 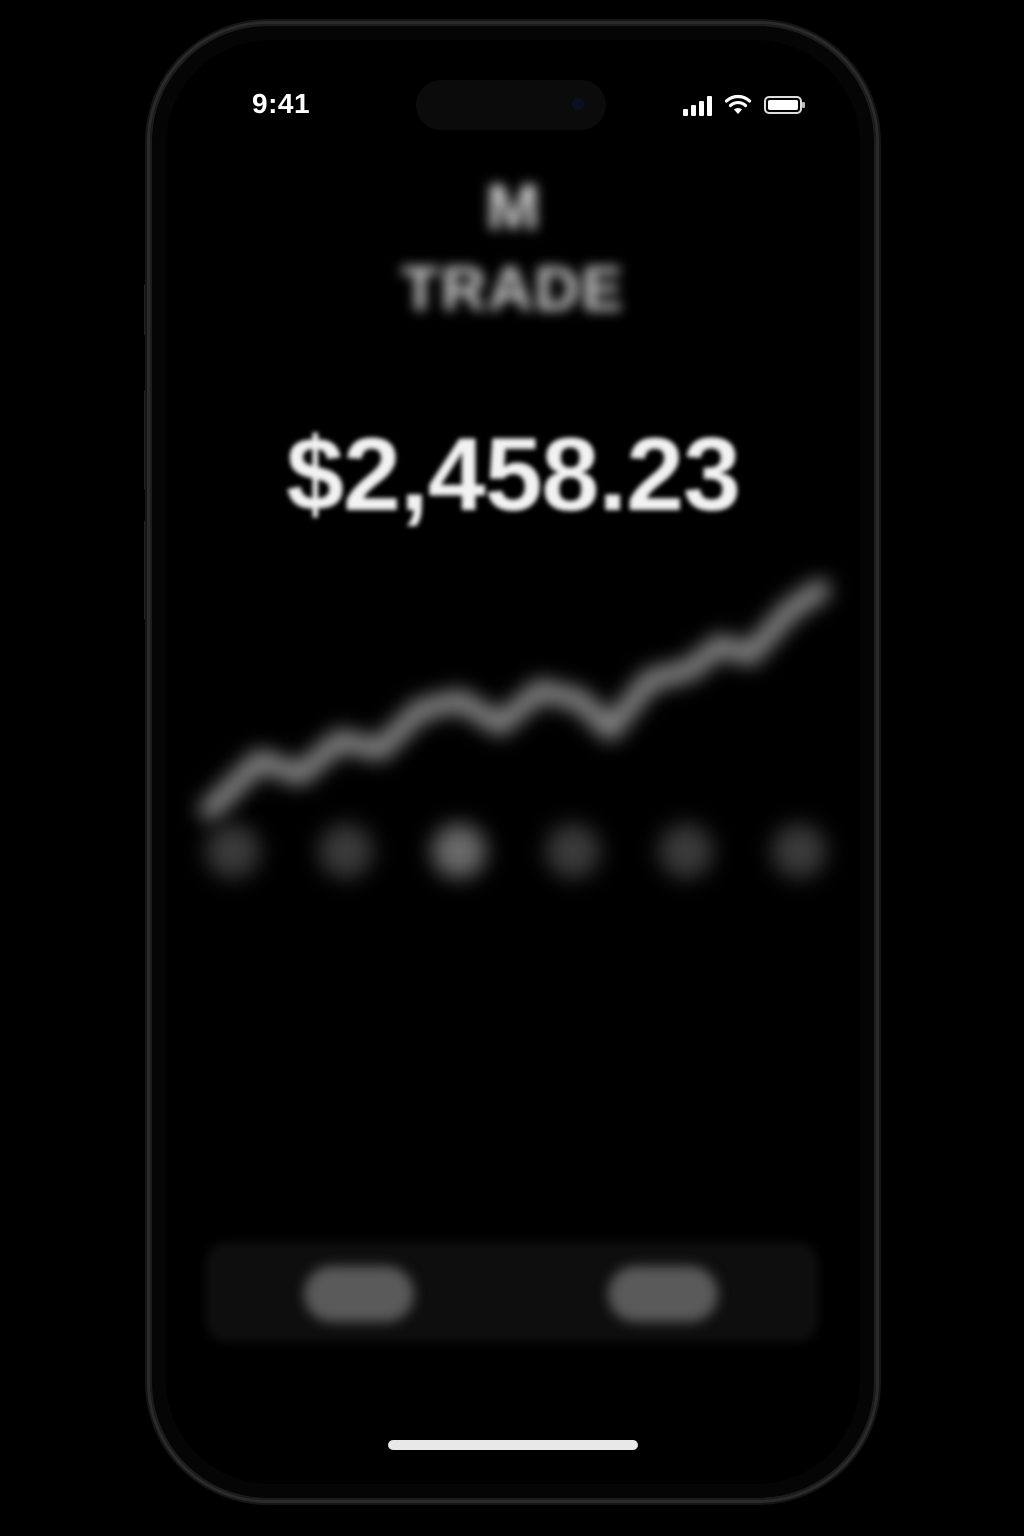 I want to click on range-button-active, so click(x=459, y=851).